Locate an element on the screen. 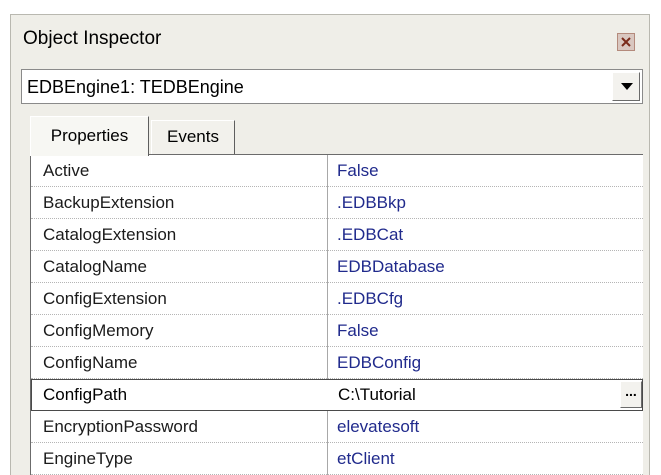  property-name: ConfigExtension is located at coordinates (105, 298).